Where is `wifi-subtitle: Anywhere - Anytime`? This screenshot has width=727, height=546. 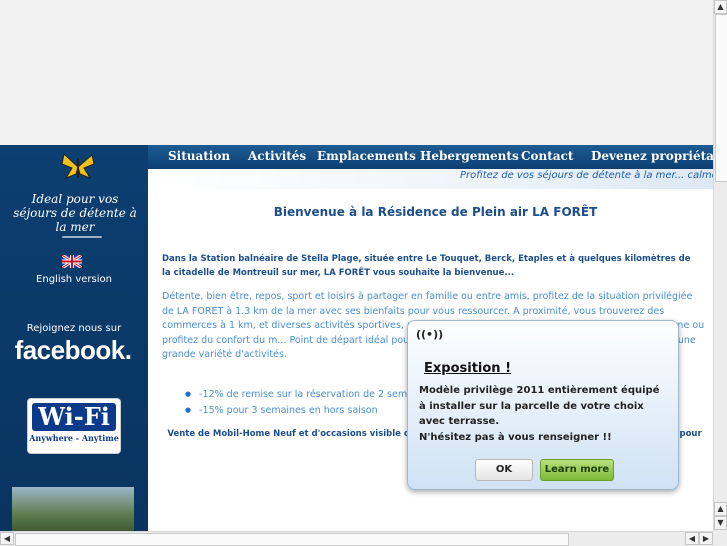 wifi-subtitle: Anywhere - Anytime is located at coordinates (74, 438).